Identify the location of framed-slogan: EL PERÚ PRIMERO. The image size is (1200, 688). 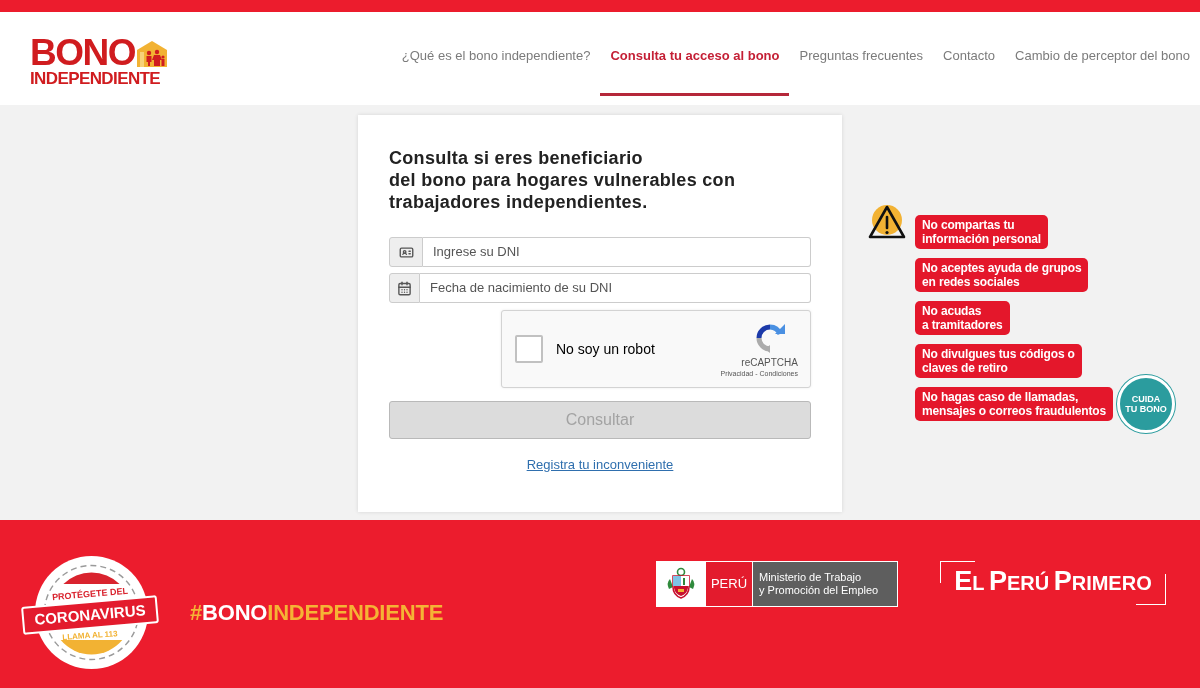
(1053, 583).